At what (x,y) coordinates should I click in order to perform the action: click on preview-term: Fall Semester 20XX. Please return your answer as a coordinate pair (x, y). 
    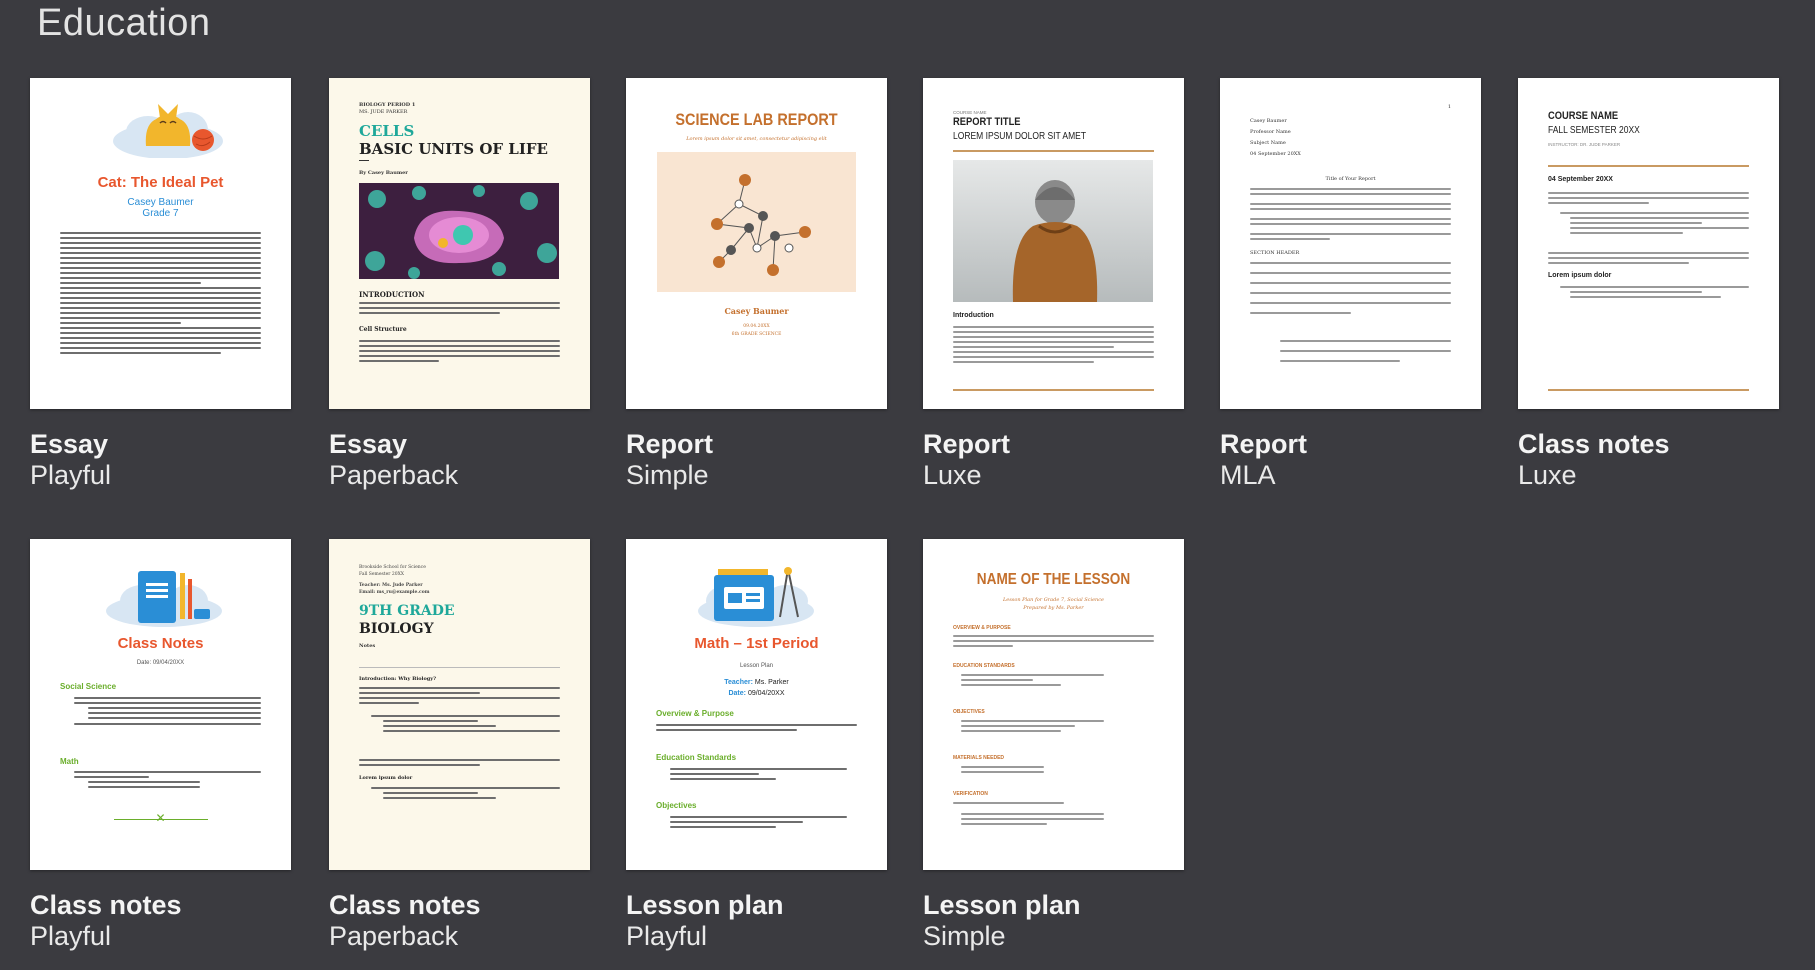
    Looking at the image, I should click on (381, 574).